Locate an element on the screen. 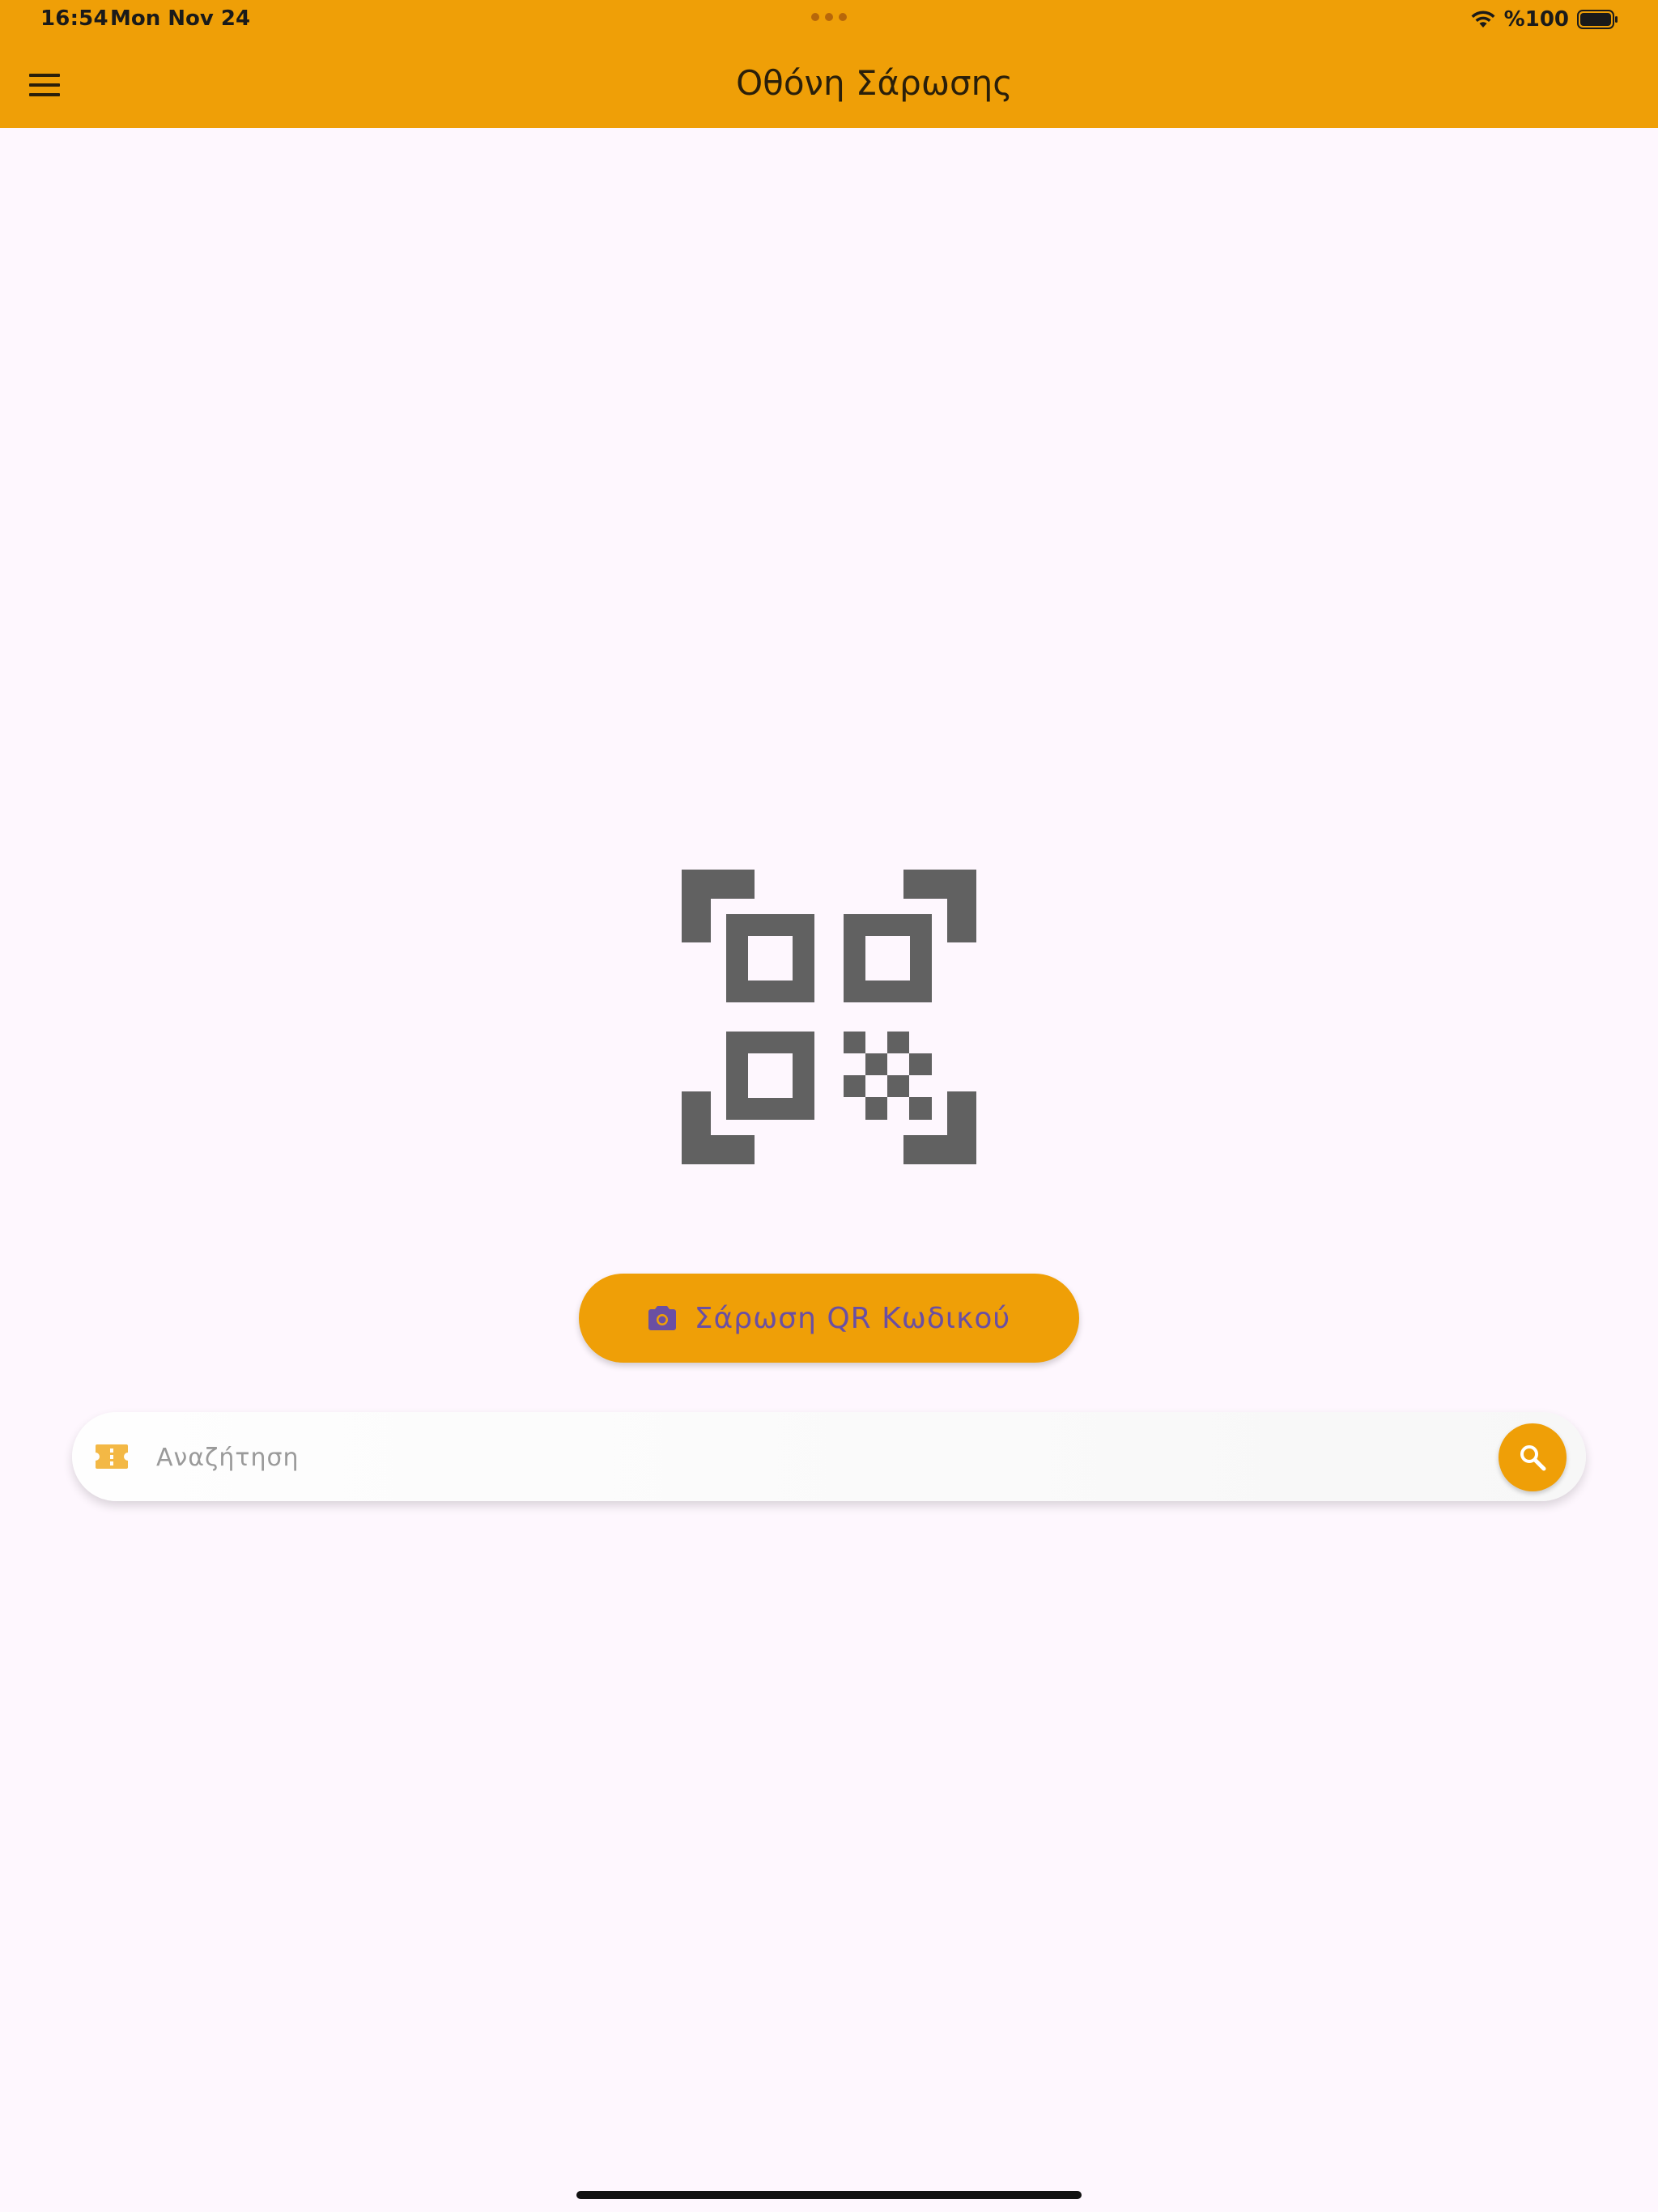 The width and height of the screenshot is (1658, 2212). wifi-icon is located at coordinates (1483, 19).